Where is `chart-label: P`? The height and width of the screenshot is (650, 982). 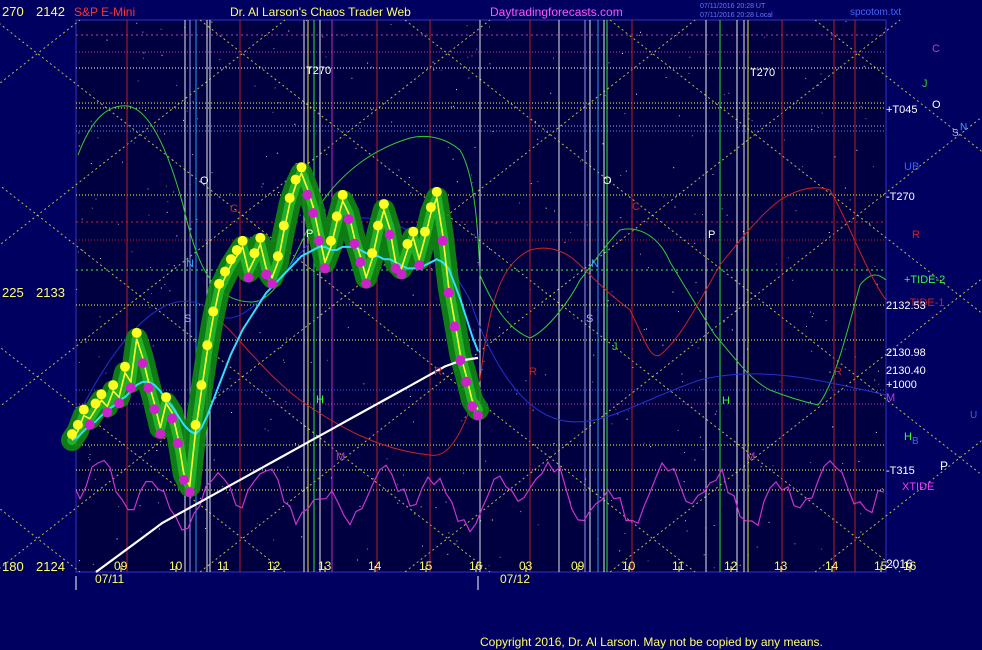 chart-label: P is located at coordinates (711, 235).